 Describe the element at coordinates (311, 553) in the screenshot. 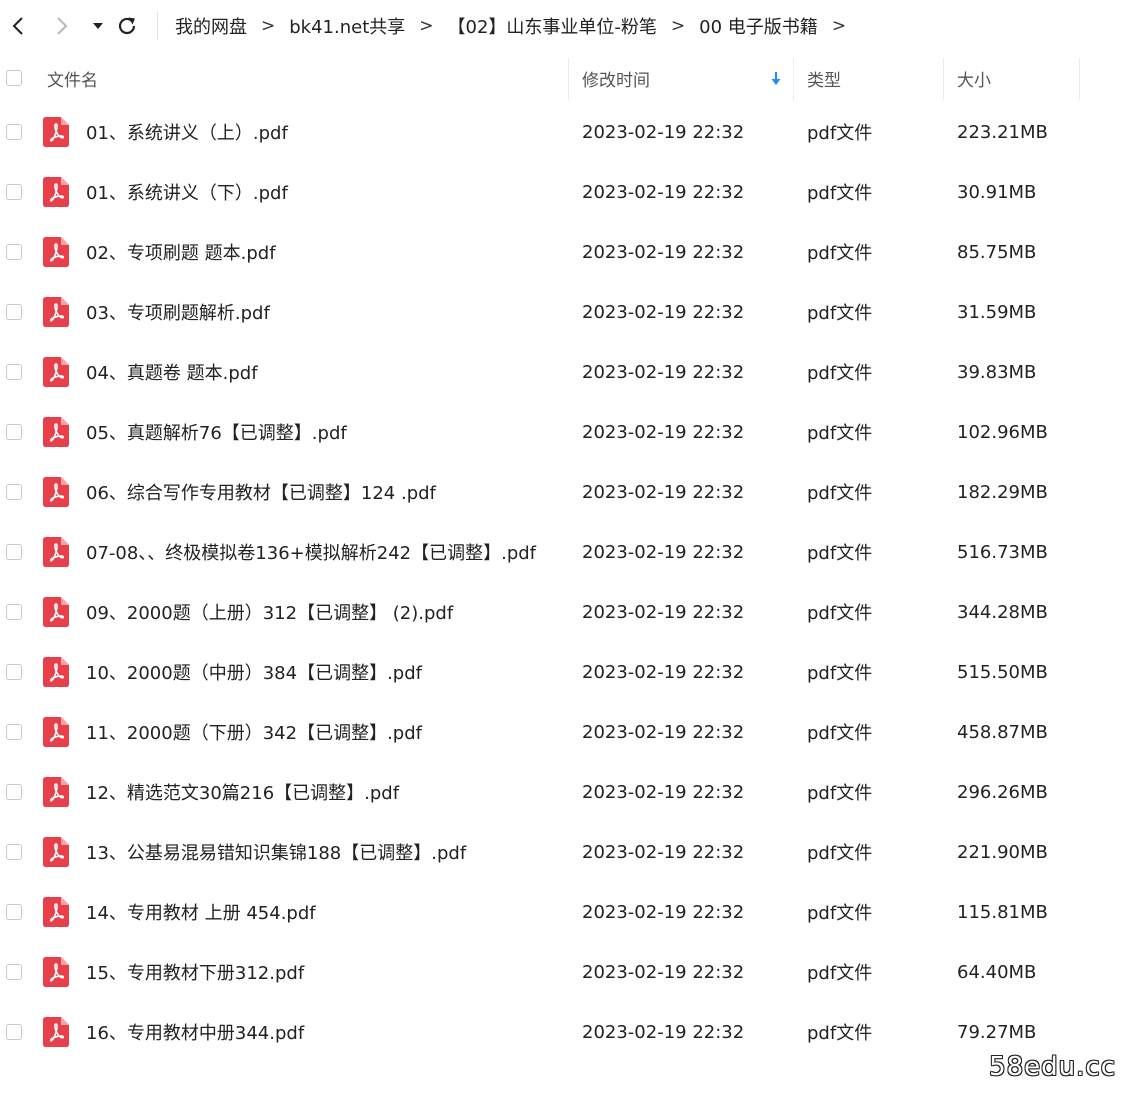

I see `file-name: 07-08、、终极模拟卷136+模拟解析242【已调整】.pdf` at that location.